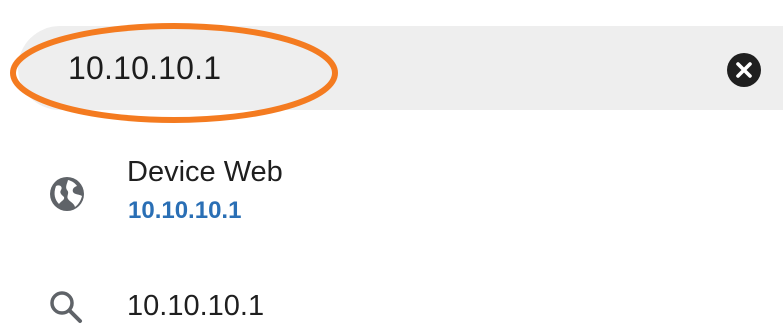 The height and width of the screenshot is (328, 783). Describe the element at coordinates (205, 172) in the screenshot. I see `suggestion-title: Device Web` at that location.